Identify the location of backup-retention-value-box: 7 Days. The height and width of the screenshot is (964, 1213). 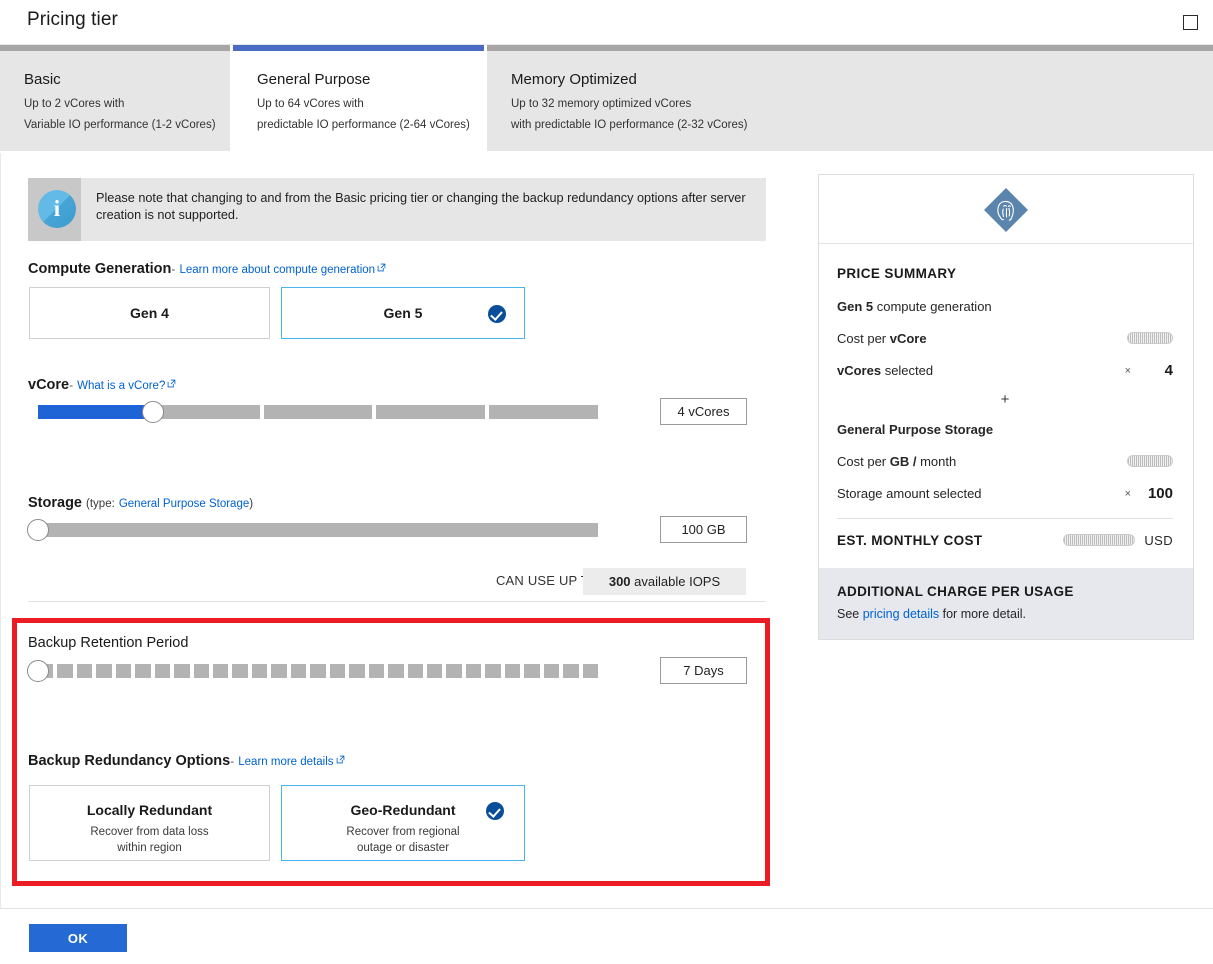
(703, 670).